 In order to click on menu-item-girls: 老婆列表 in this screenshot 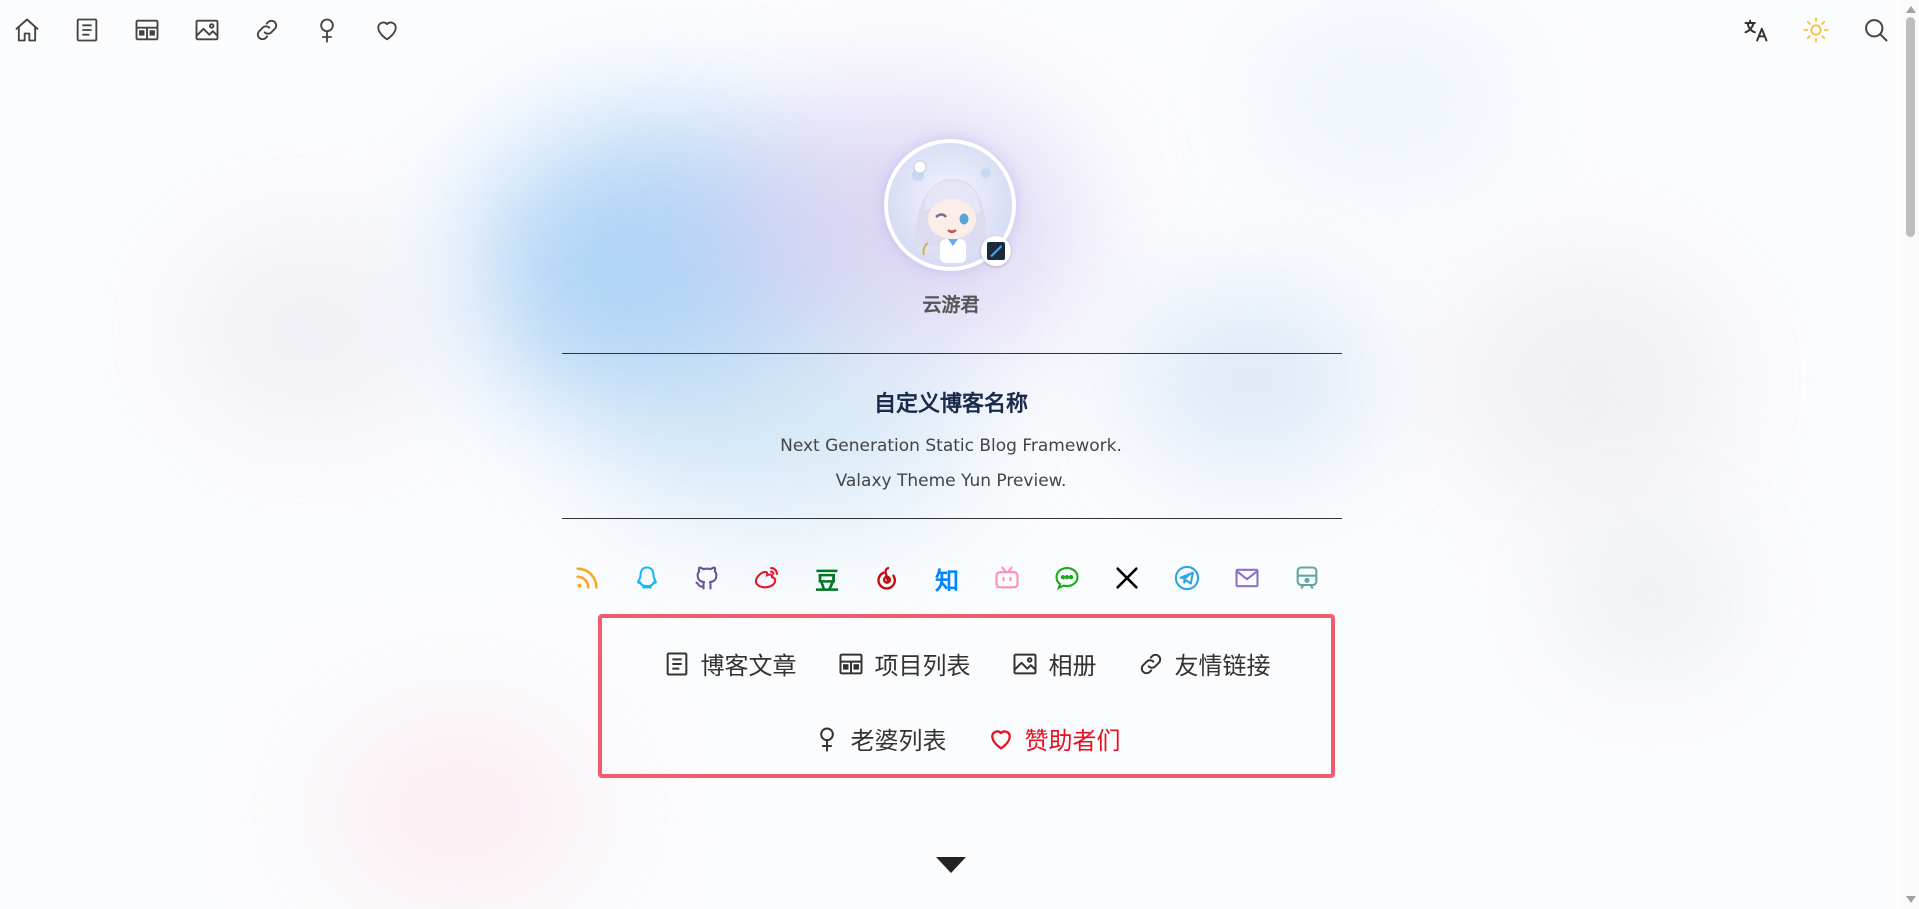, I will do `click(880, 738)`.